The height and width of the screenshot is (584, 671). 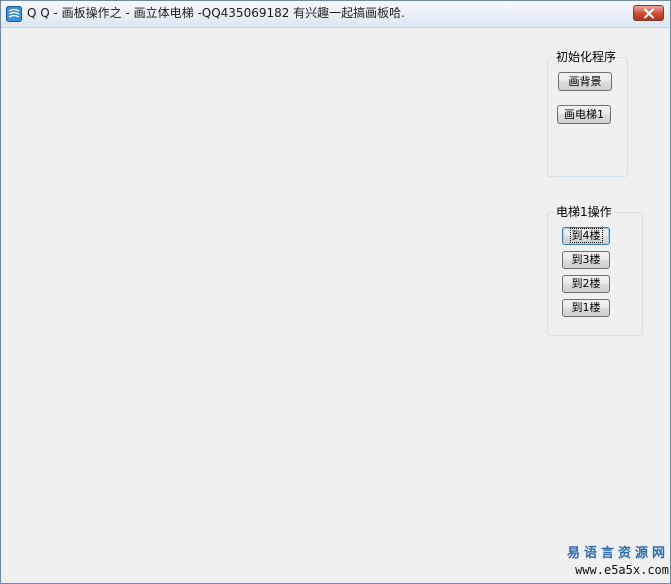 I want to click on watermark-url: www.e5a5x.com, so click(x=622, y=570).